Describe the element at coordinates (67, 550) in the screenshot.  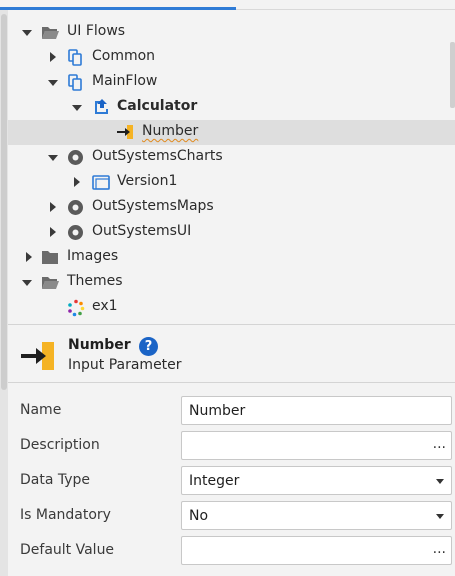
I see `property-label: Default Value` at that location.